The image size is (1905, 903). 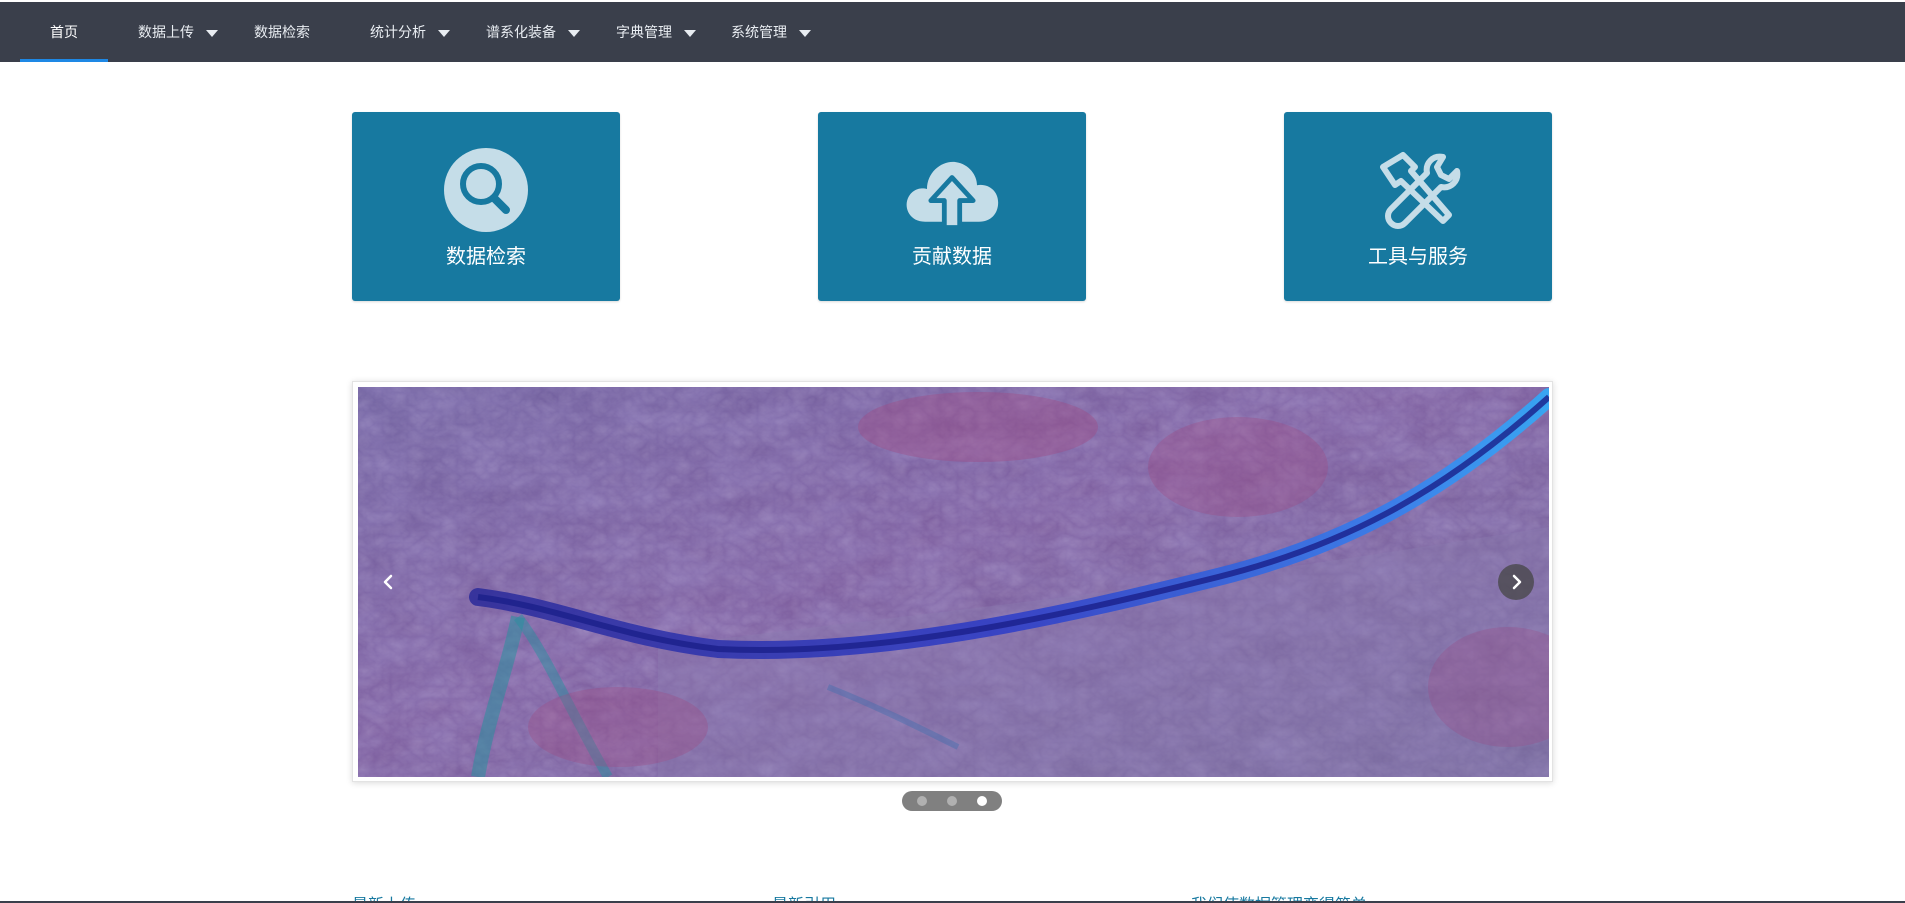 I want to click on chevron-right-icon, so click(x=1517, y=582).